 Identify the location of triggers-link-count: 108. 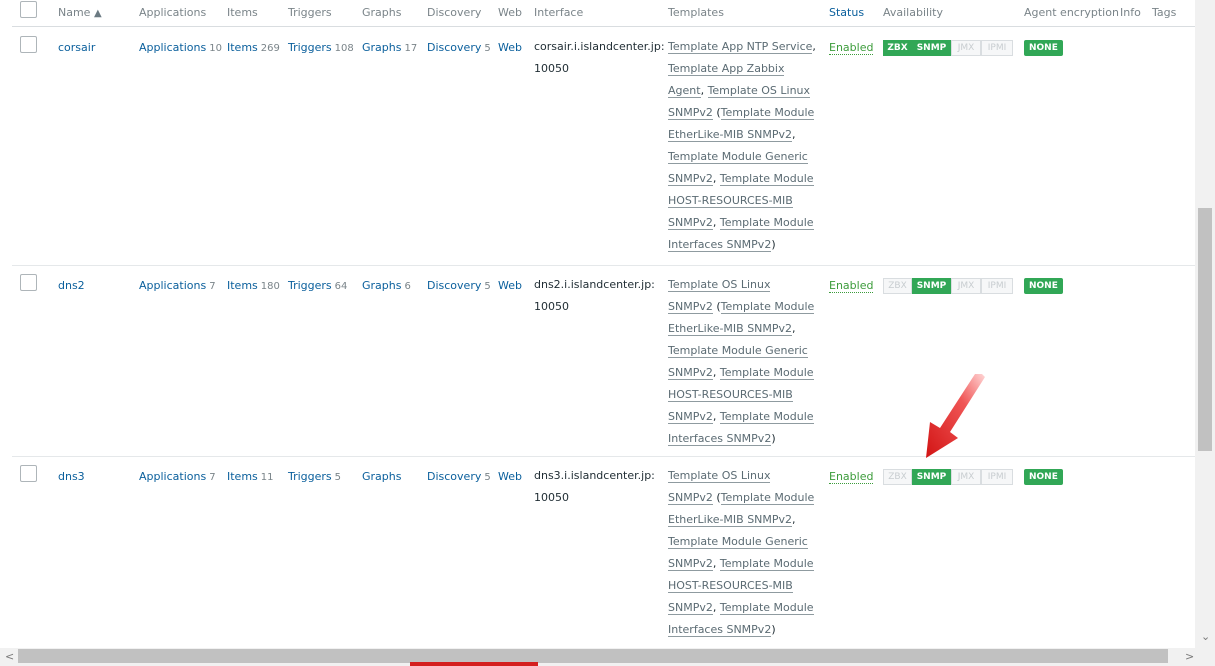
(344, 48).